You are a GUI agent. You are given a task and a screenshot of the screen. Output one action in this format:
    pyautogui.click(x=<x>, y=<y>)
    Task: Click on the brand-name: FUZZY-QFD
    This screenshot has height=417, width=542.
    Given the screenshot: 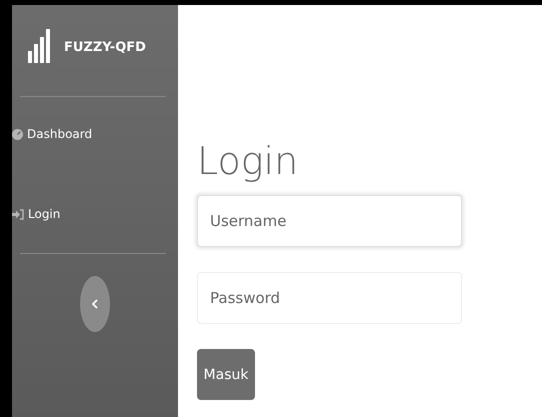 What is the action you would take?
    pyautogui.click(x=105, y=48)
    